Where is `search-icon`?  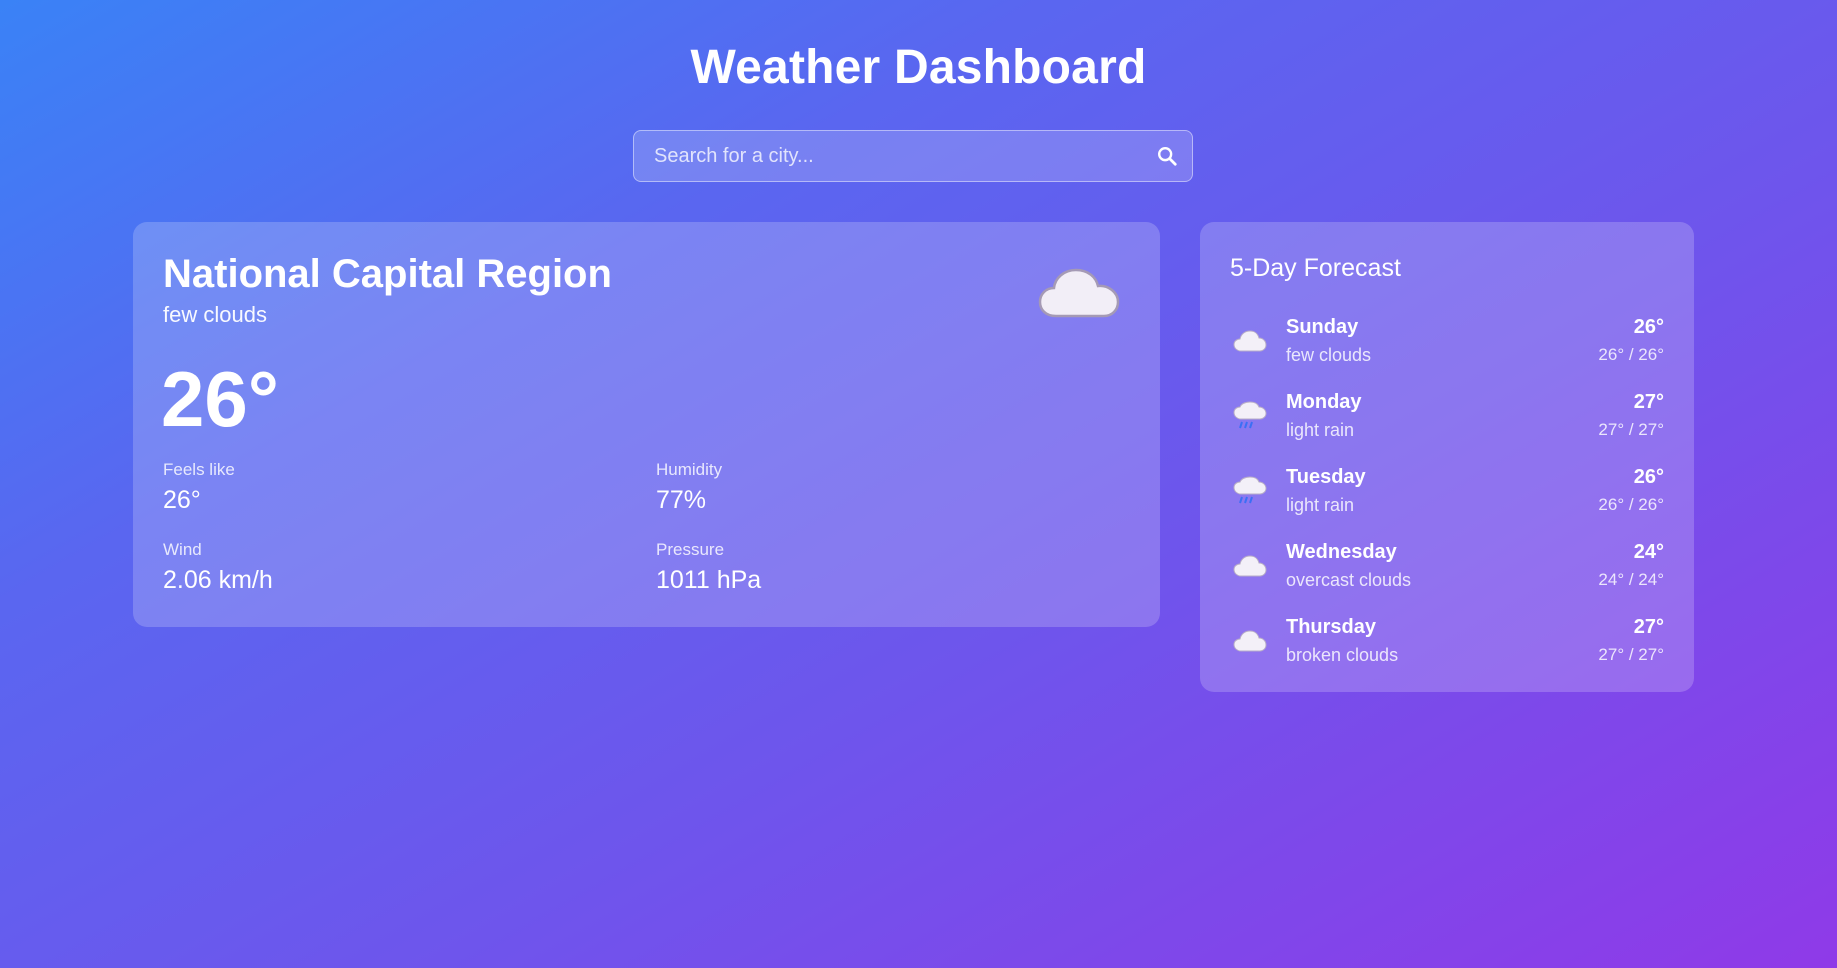
search-icon is located at coordinates (1167, 156).